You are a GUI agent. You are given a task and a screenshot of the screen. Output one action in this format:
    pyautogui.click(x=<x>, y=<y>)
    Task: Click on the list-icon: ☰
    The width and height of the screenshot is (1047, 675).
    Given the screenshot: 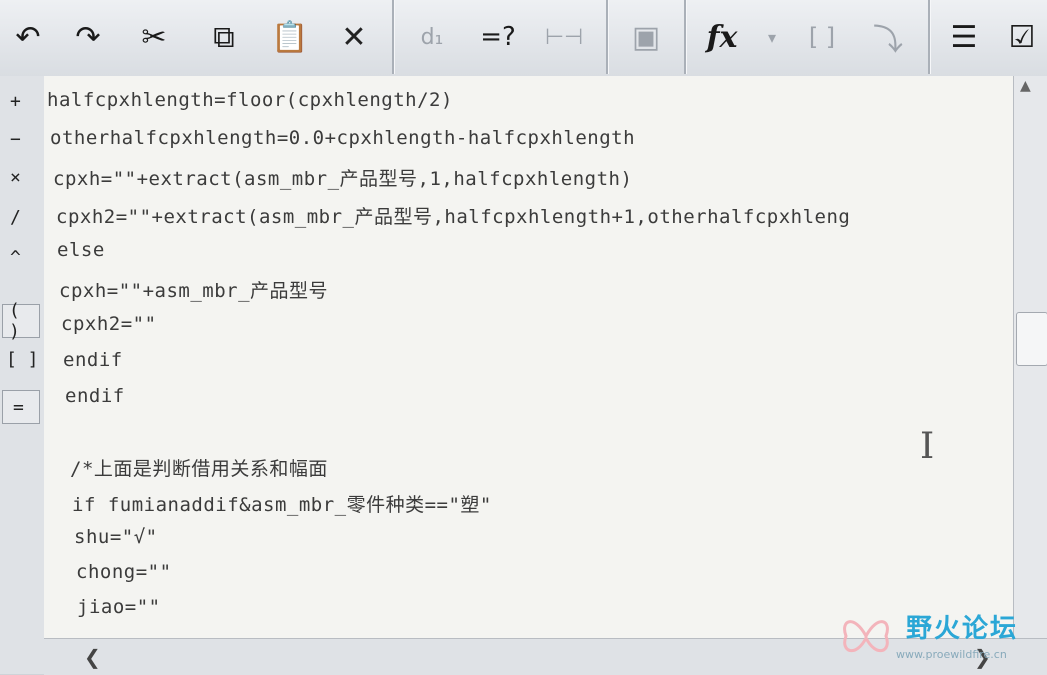 What is the action you would take?
    pyautogui.click(x=964, y=37)
    